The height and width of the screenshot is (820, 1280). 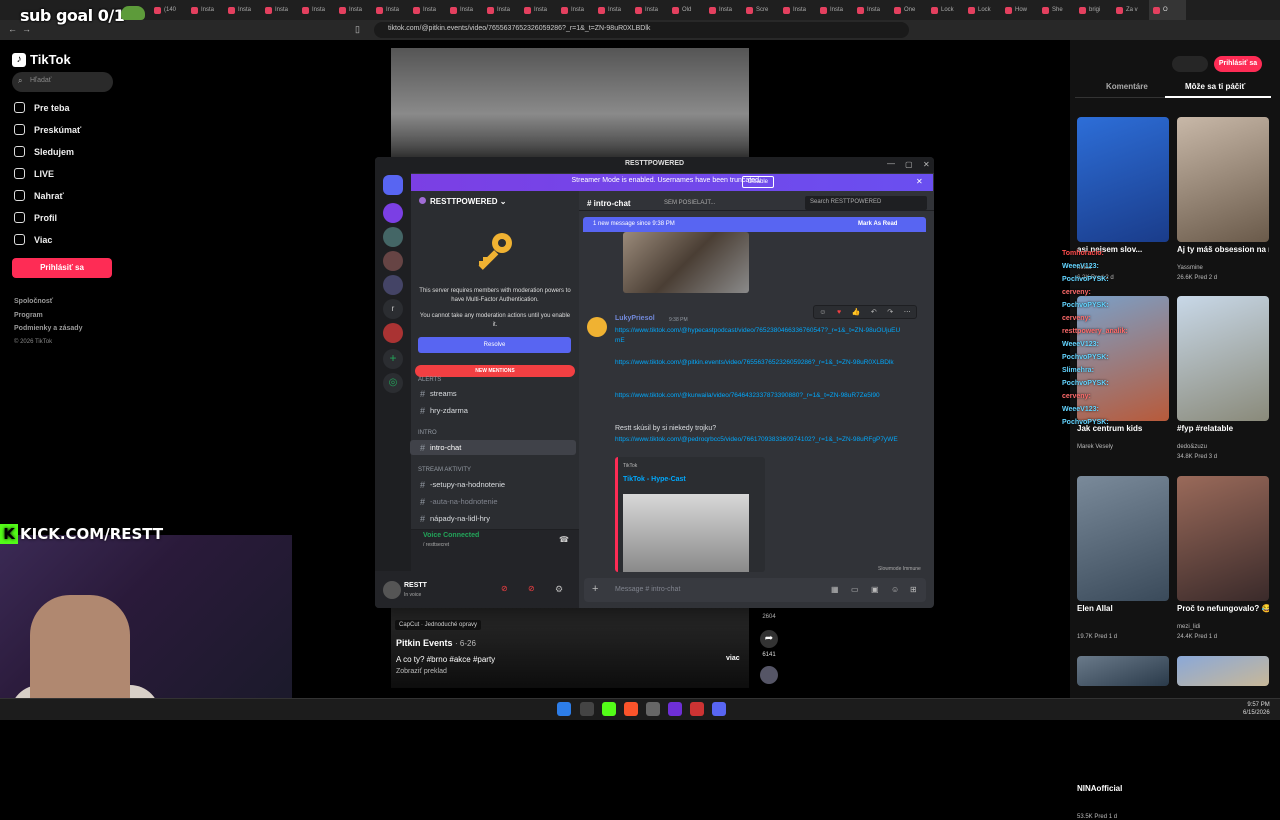 I want to click on browser-tab: Old, so click(x=686, y=10).